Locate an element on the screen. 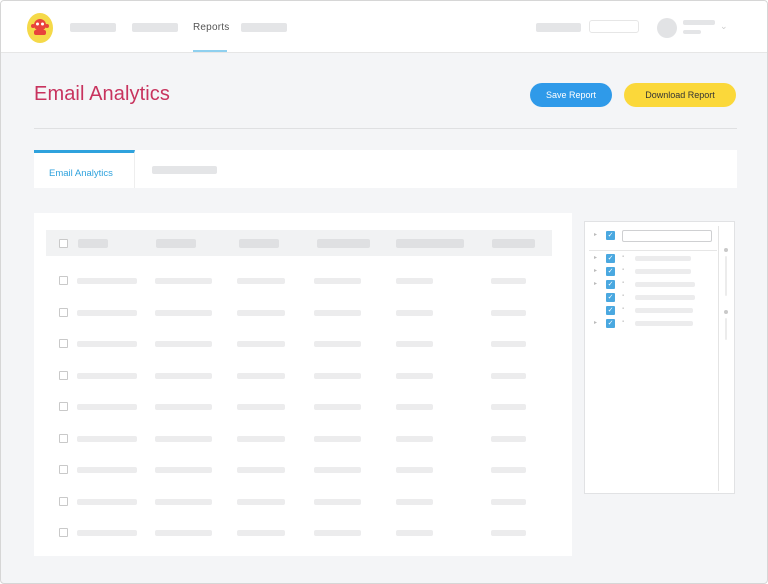 The width and height of the screenshot is (768, 584). monkey-logo-icon is located at coordinates (40, 28).